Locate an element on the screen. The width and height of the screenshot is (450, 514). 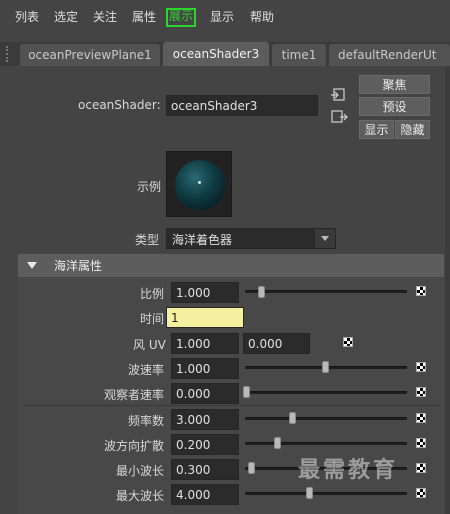
type-label: 类型 is located at coordinates (147, 240).